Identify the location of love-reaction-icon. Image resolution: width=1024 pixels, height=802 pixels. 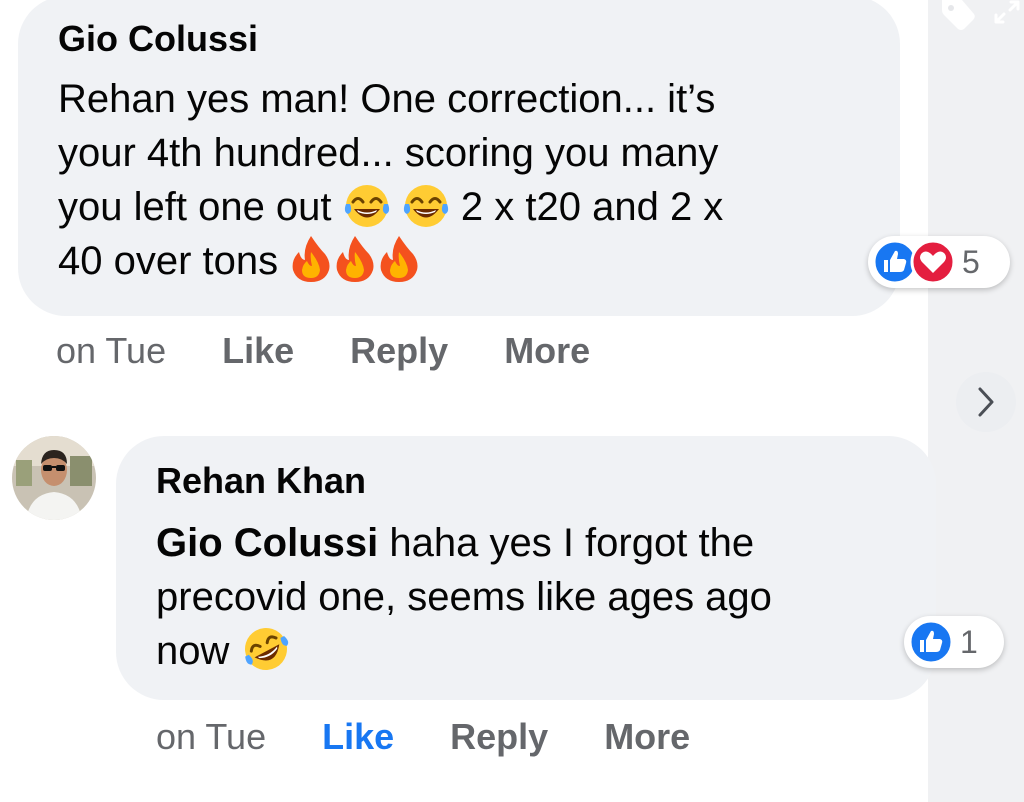
(933, 262).